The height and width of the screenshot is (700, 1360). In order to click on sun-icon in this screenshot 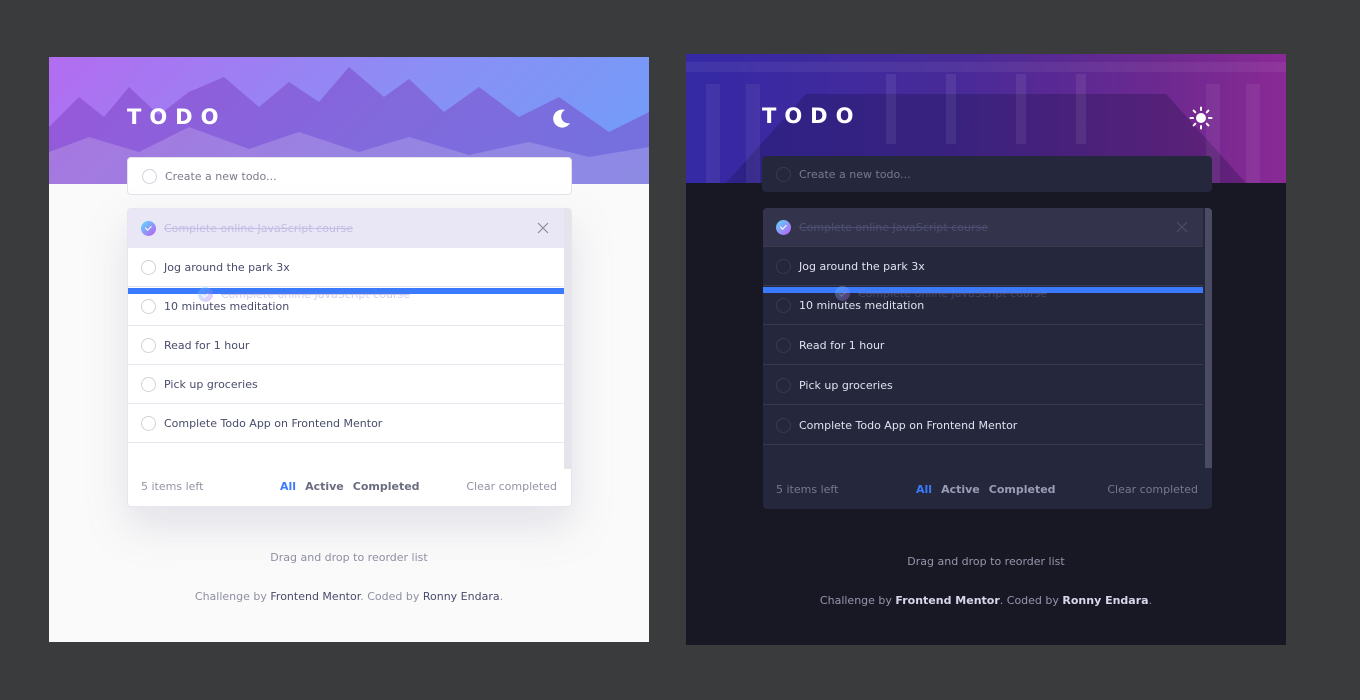, I will do `click(1201, 118)`.